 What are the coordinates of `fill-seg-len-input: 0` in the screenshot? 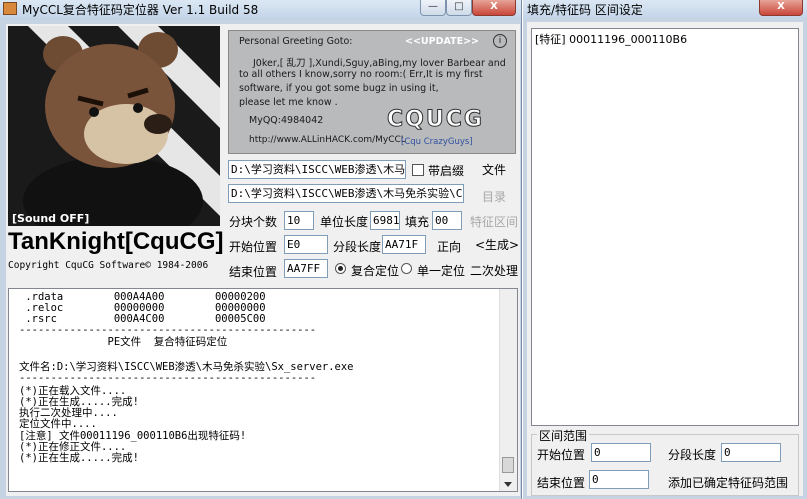 It's located at (751, 452).